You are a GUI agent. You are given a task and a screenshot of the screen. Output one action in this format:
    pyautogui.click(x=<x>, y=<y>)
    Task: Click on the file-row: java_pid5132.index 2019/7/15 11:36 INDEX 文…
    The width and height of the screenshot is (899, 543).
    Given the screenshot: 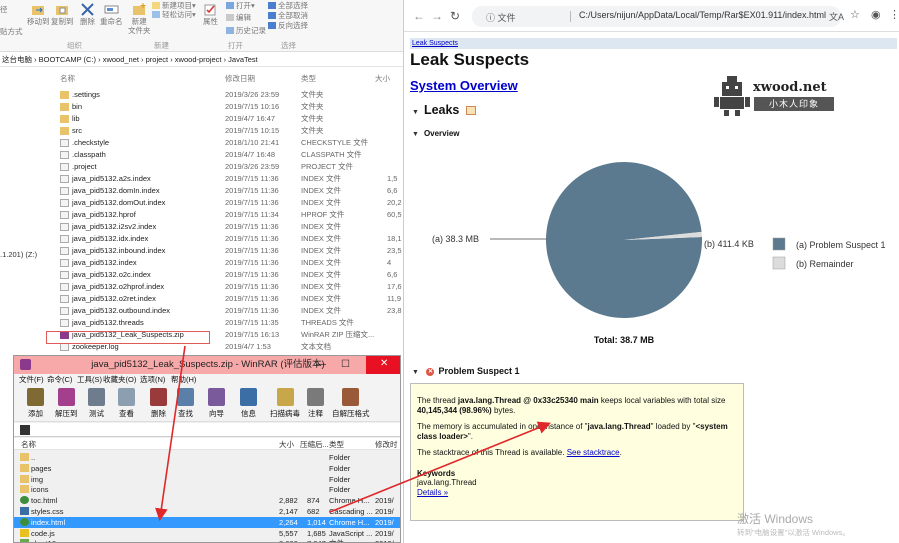 What is the action you would take?
    pyautogui.click(x=201, y=263)
    